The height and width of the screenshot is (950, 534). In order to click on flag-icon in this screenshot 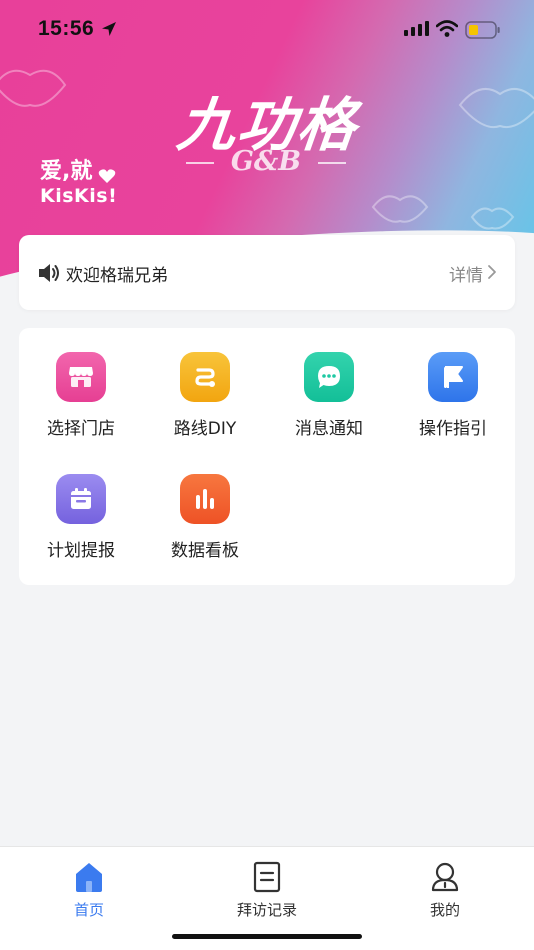, I will do `click(453, 377)`.